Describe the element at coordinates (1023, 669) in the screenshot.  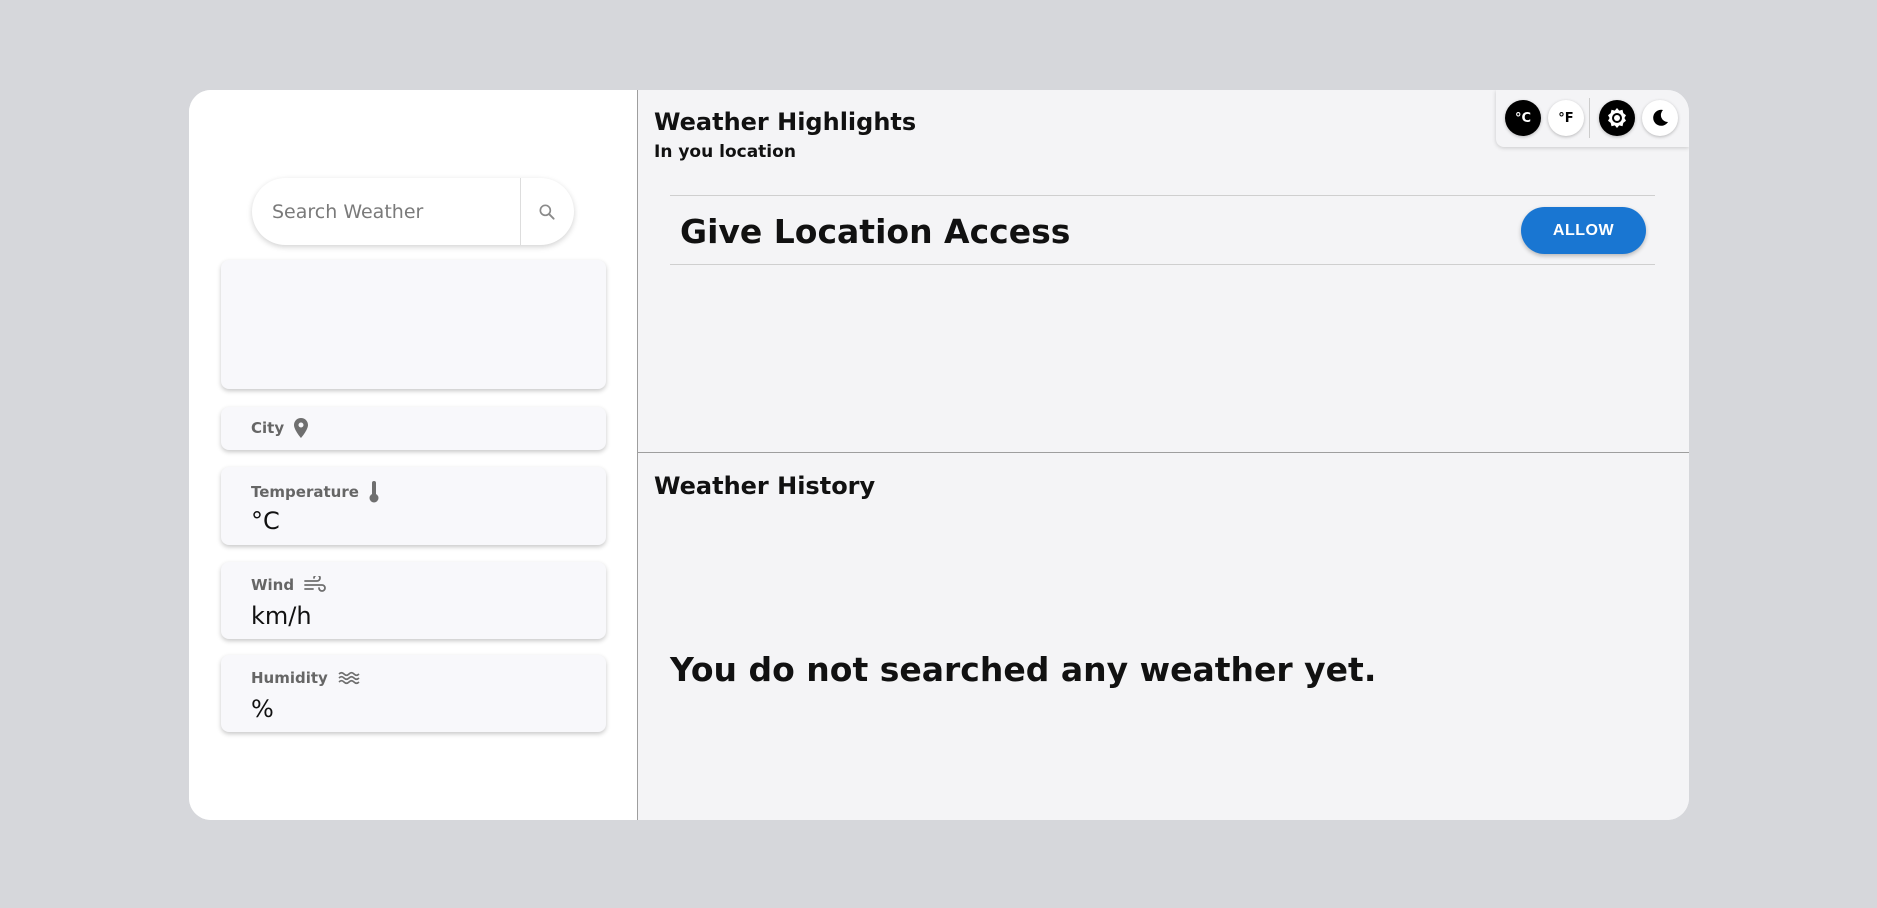
I see `history-empty-message: You do not searched any weather yet.` at that location.